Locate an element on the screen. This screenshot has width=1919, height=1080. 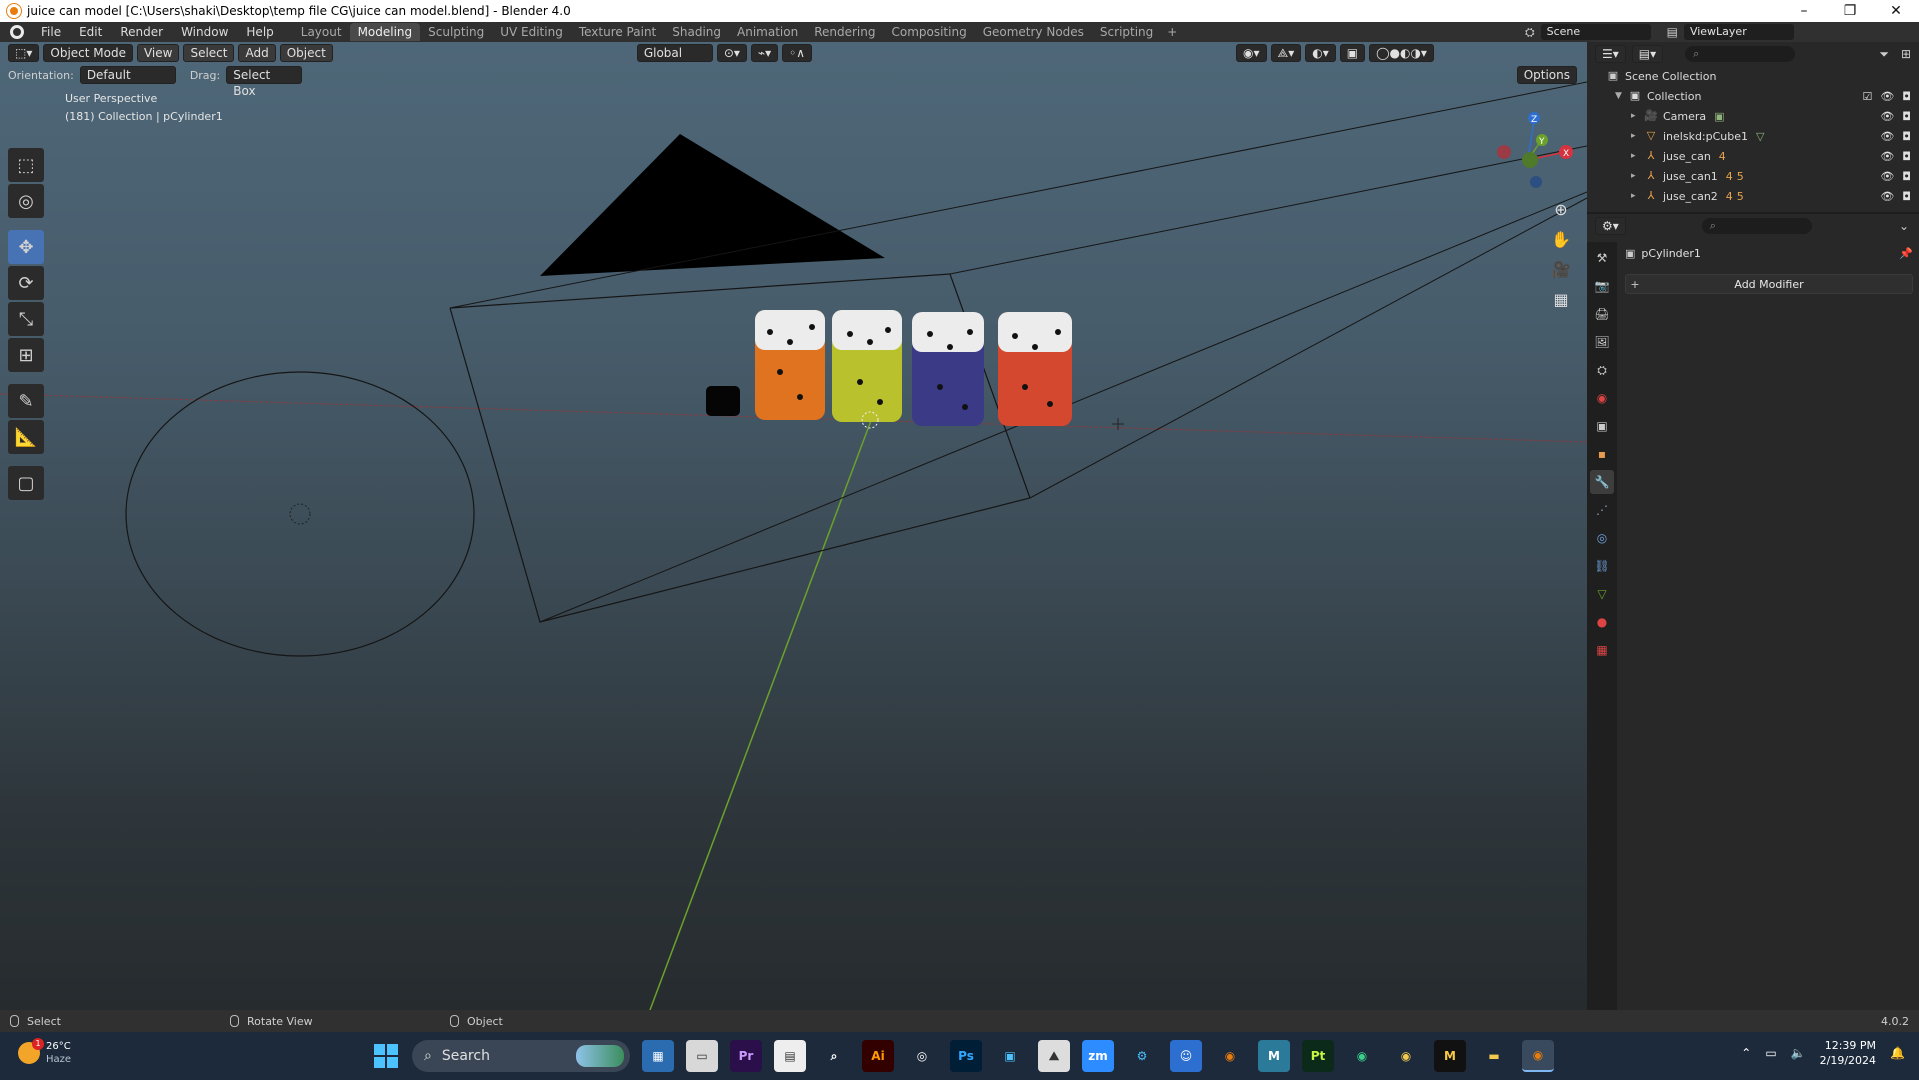
menu-file: File is located at coordinates (51, 32).